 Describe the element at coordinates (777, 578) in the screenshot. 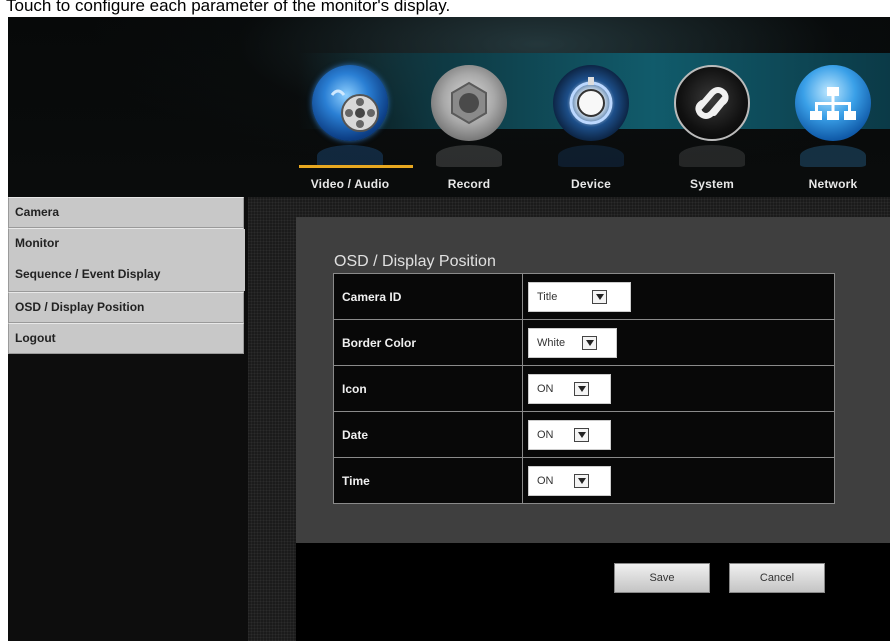

I see `cancel-button: Cancel` at that location.